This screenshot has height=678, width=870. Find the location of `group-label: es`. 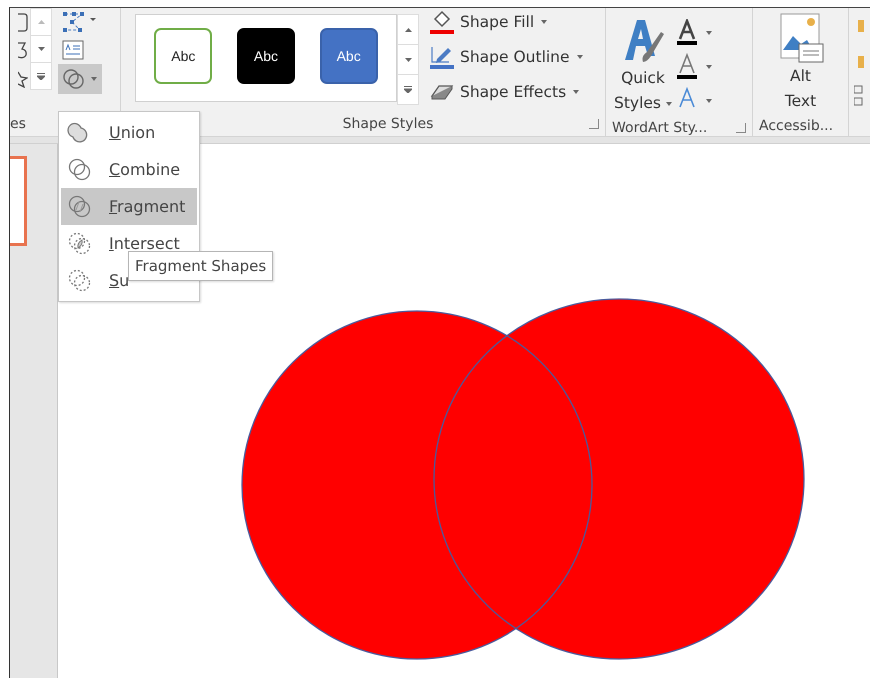

group-label: es is located at coordinates (18, 124).